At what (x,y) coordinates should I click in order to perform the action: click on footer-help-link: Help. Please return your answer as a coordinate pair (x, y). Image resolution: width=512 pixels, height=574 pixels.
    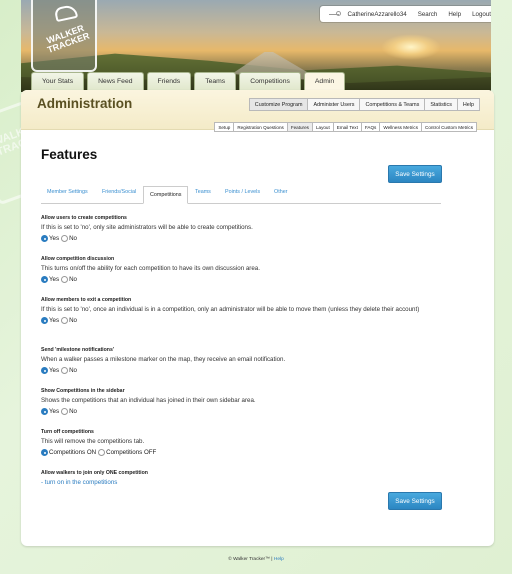
    Looking at the image, I should click on (279, 559).